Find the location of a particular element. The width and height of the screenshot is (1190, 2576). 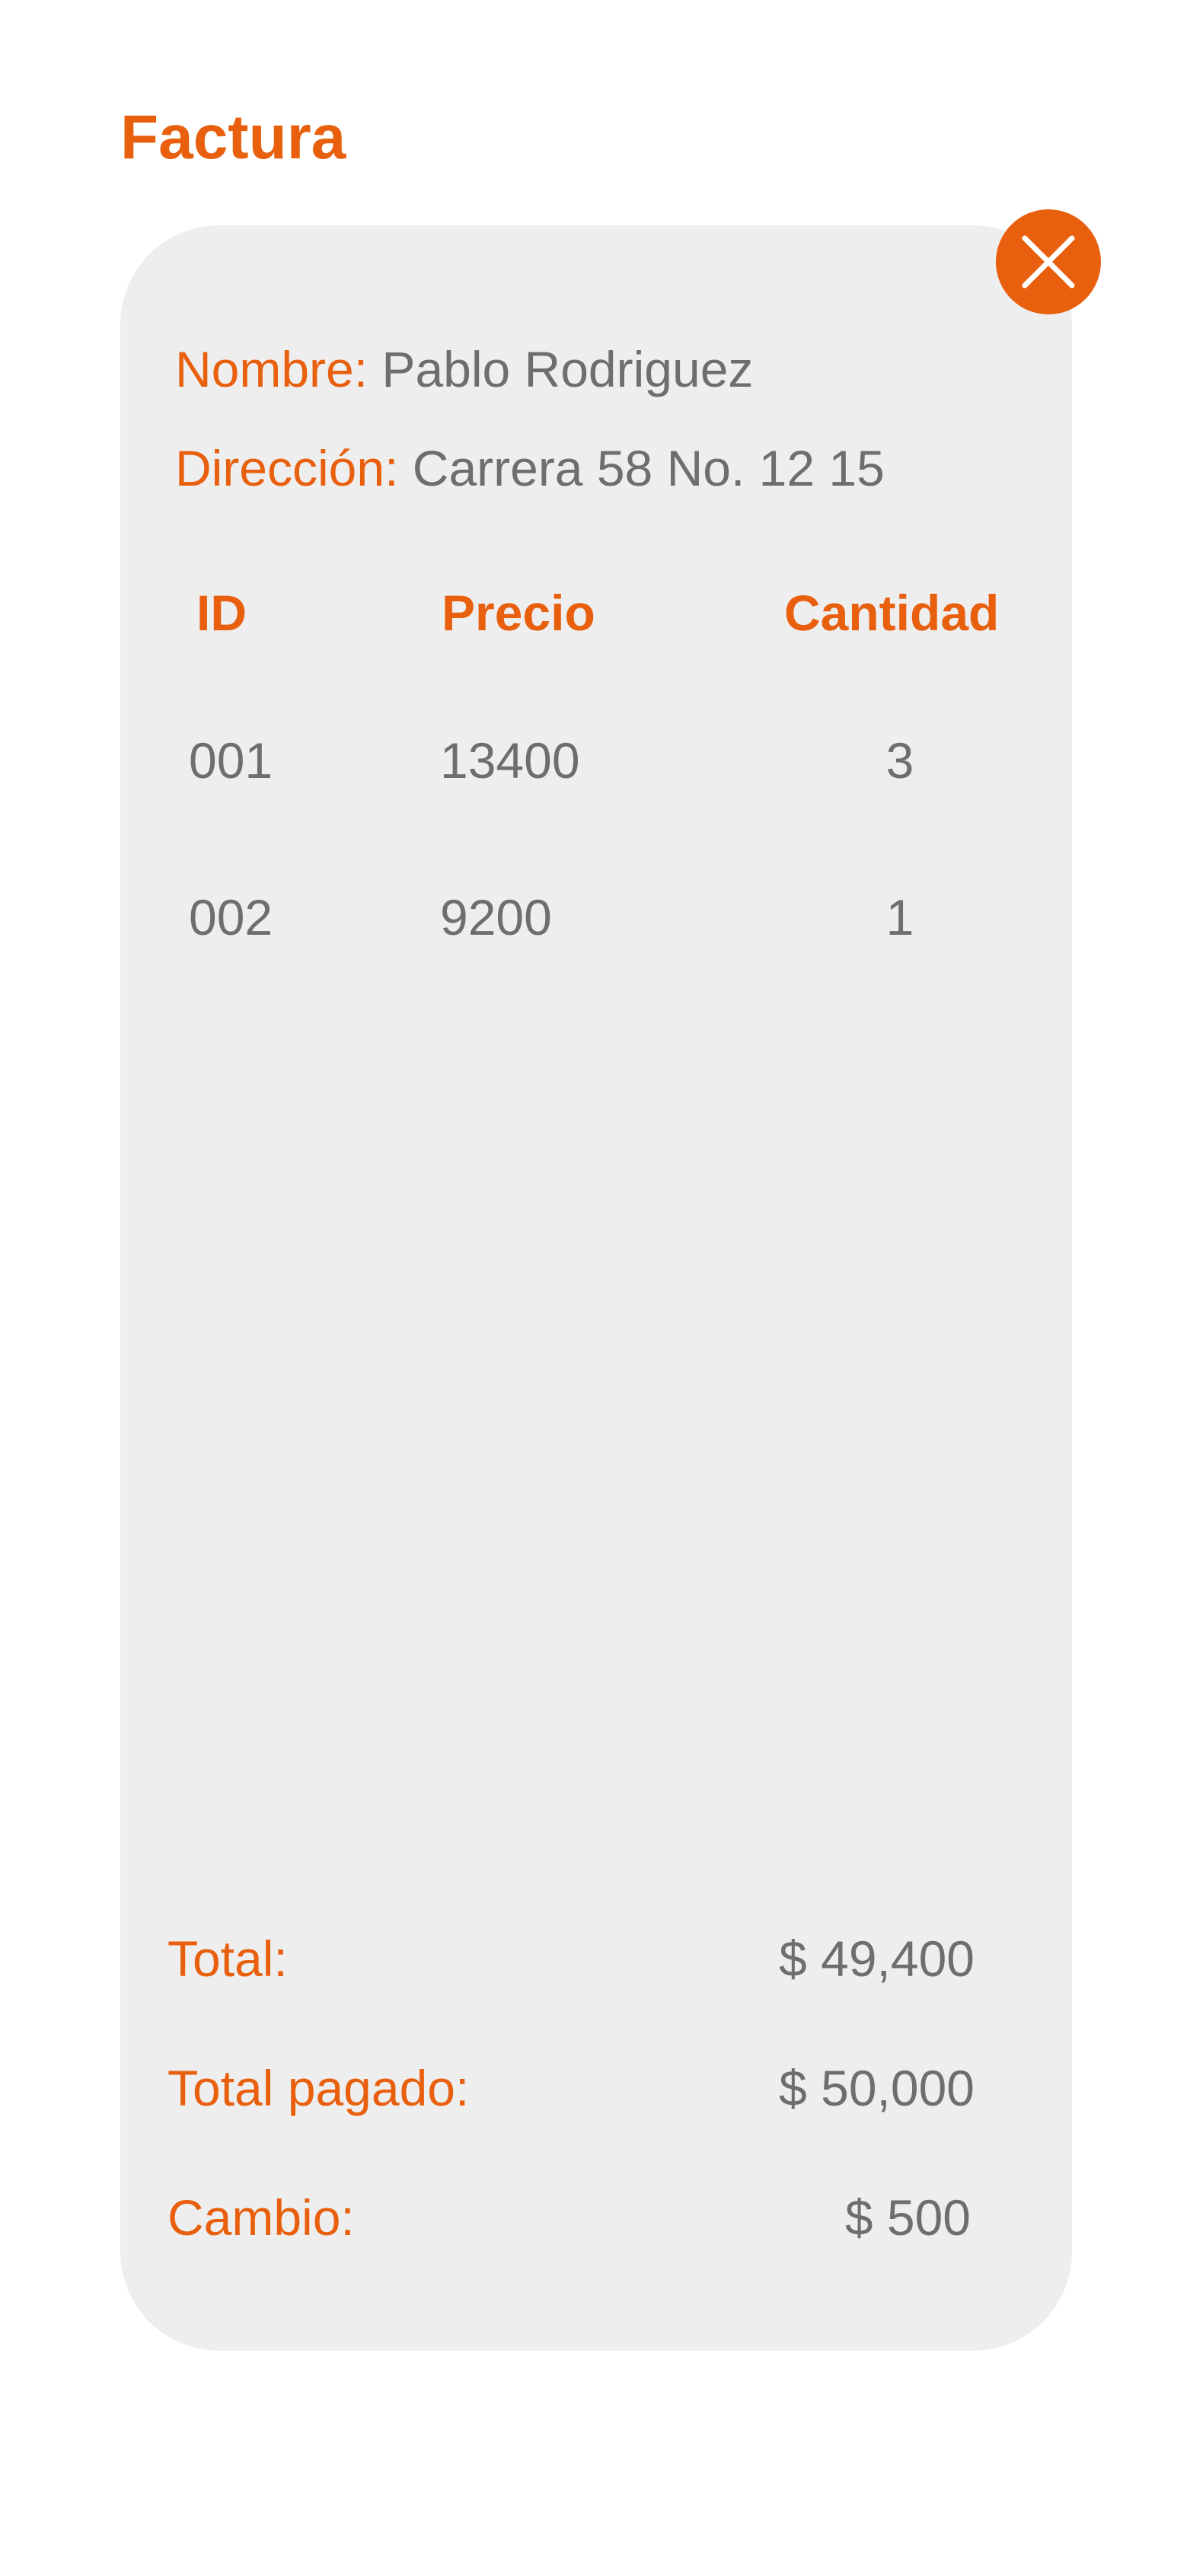

cell-quantity: 1 is located at coordinates (900, 917).